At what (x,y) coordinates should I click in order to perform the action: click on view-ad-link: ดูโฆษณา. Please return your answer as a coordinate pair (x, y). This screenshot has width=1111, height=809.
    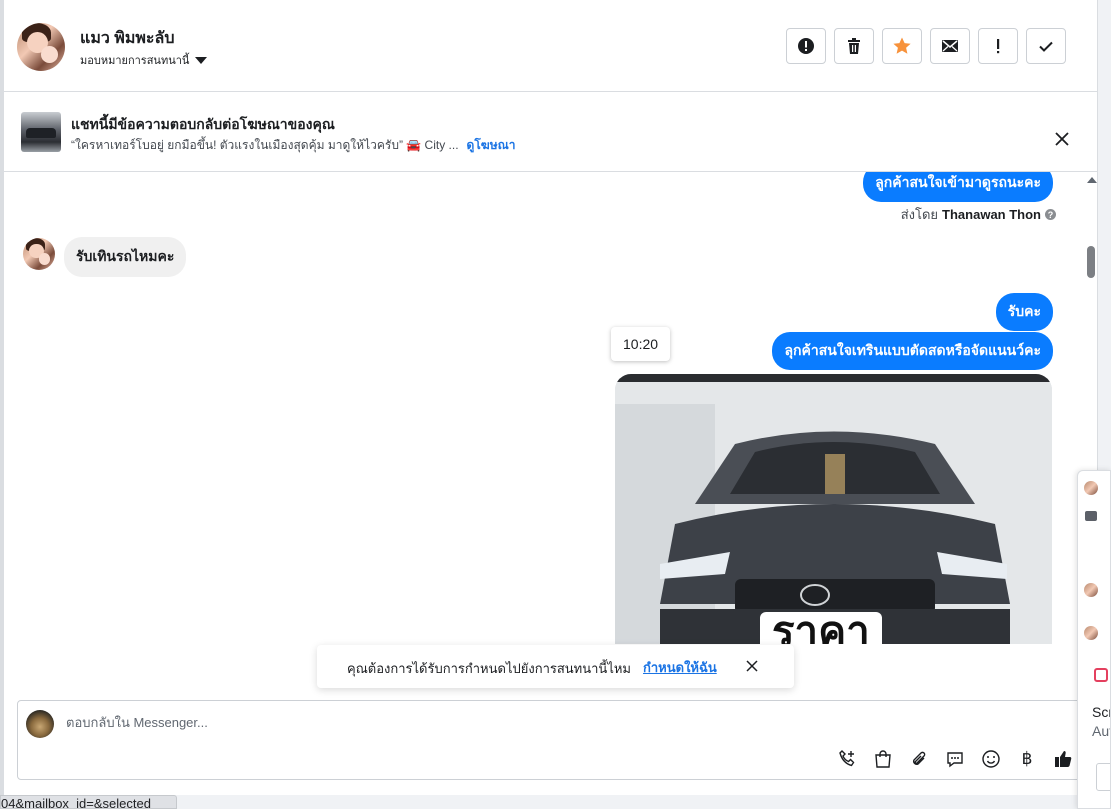
    Looking at the image, I should click on (491, 145).